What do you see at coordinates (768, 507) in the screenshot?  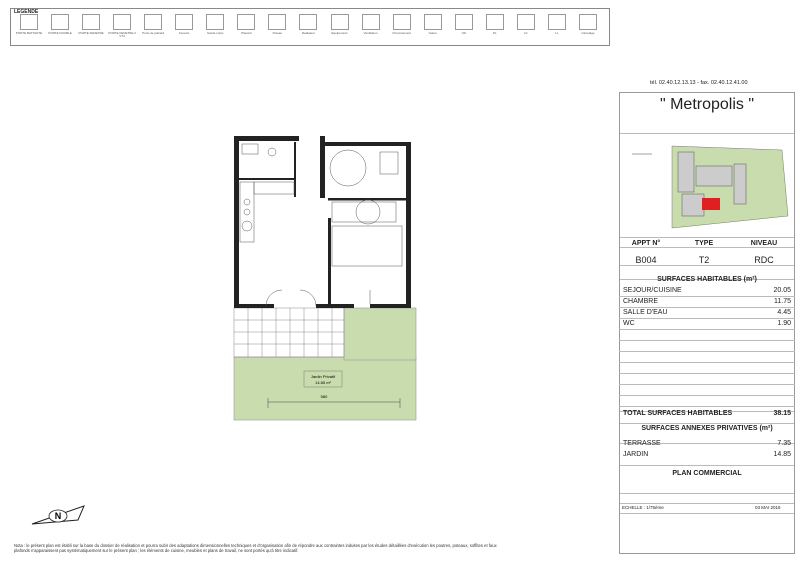 I see `plan-date: 03 MAI 2016` at bounding box center [768, 507].